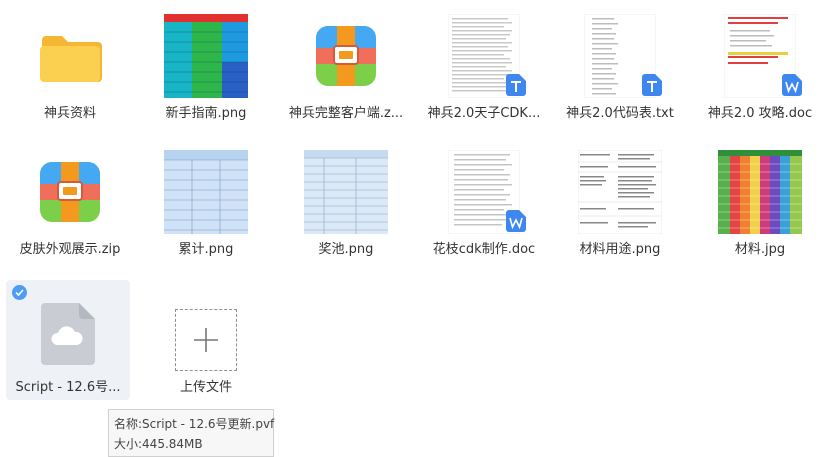 This screenshot has width=824, height=457. Describe the element at coordinates (205, 387) in the screenshot. I see `upload-label: 上传文件` at that location.